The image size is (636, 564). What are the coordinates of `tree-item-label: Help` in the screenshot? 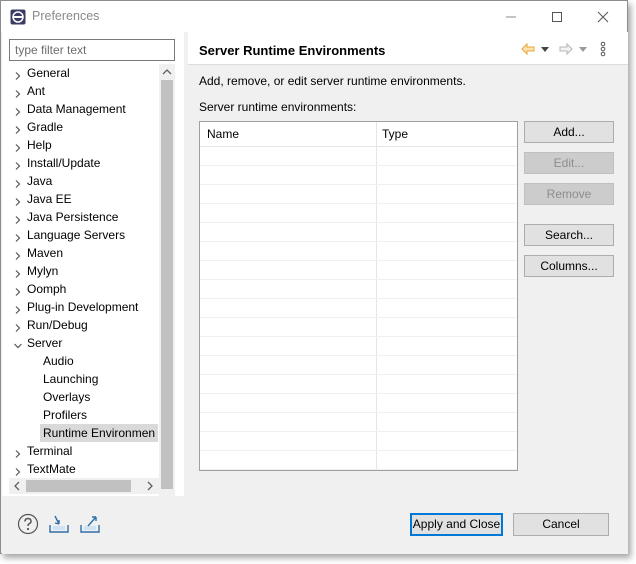 It's located at (39, 145).